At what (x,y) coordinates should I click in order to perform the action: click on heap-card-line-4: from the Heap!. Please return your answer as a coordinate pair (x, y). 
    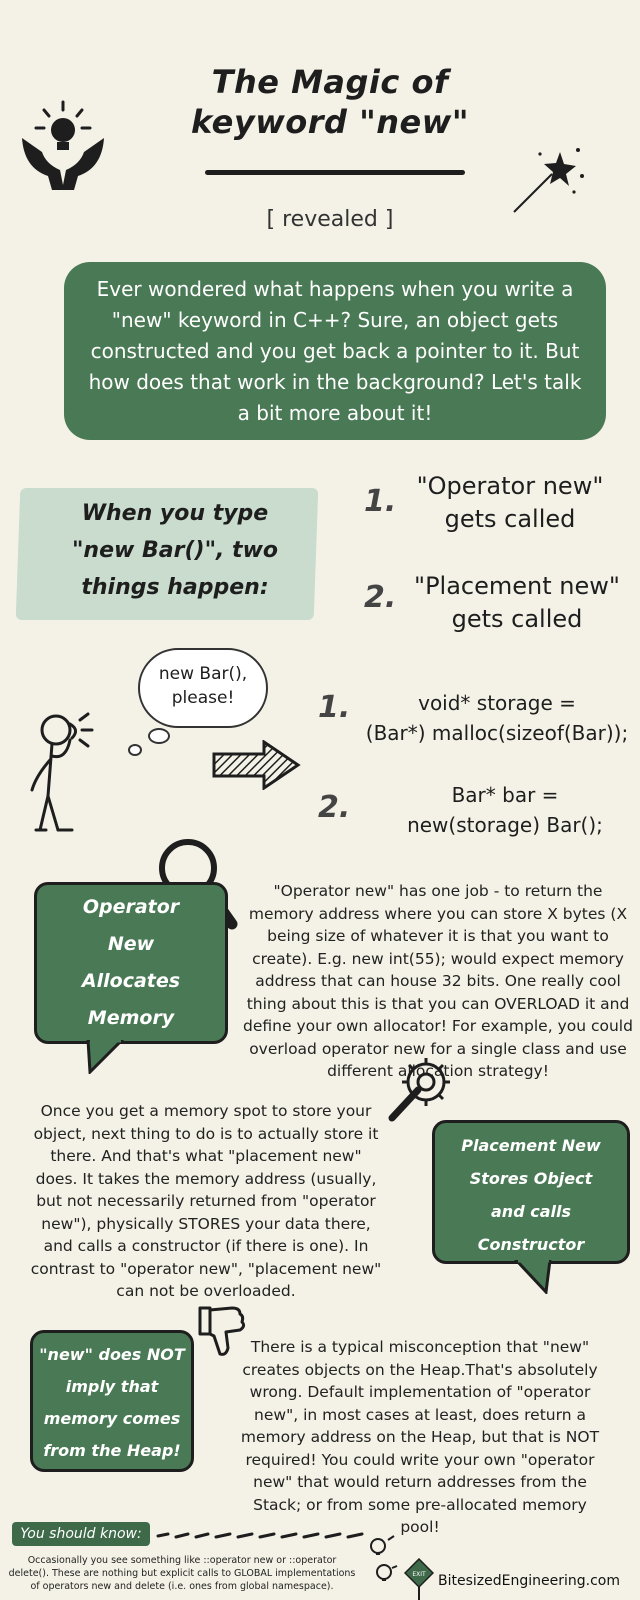
    Looking at the image, I should click on (112, 1450).